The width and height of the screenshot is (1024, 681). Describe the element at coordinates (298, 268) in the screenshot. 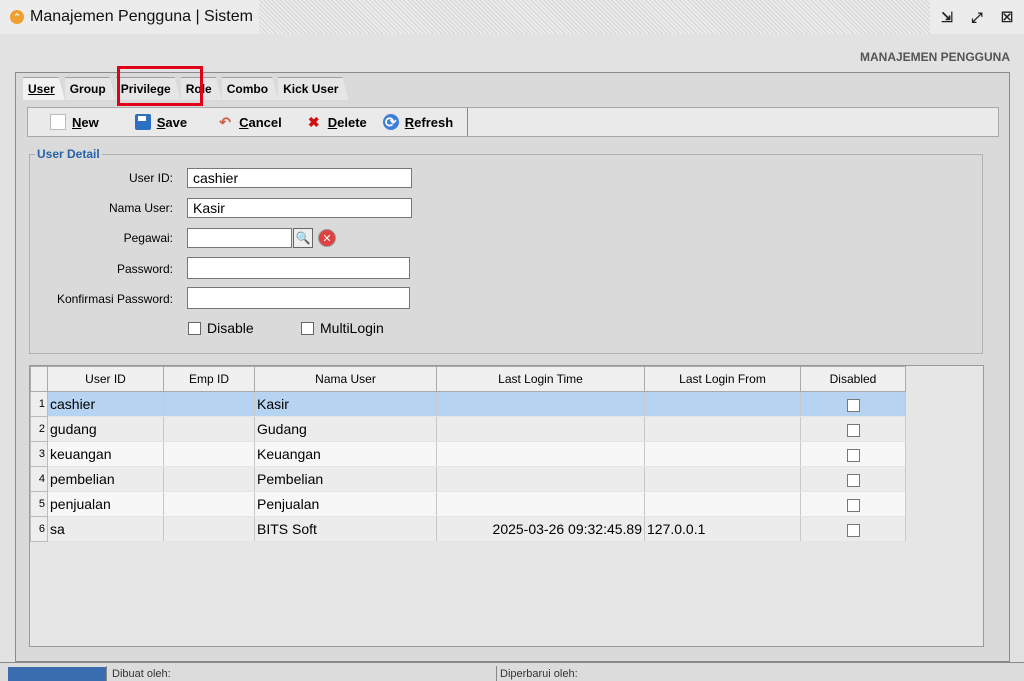

I see `password-field` at that location.